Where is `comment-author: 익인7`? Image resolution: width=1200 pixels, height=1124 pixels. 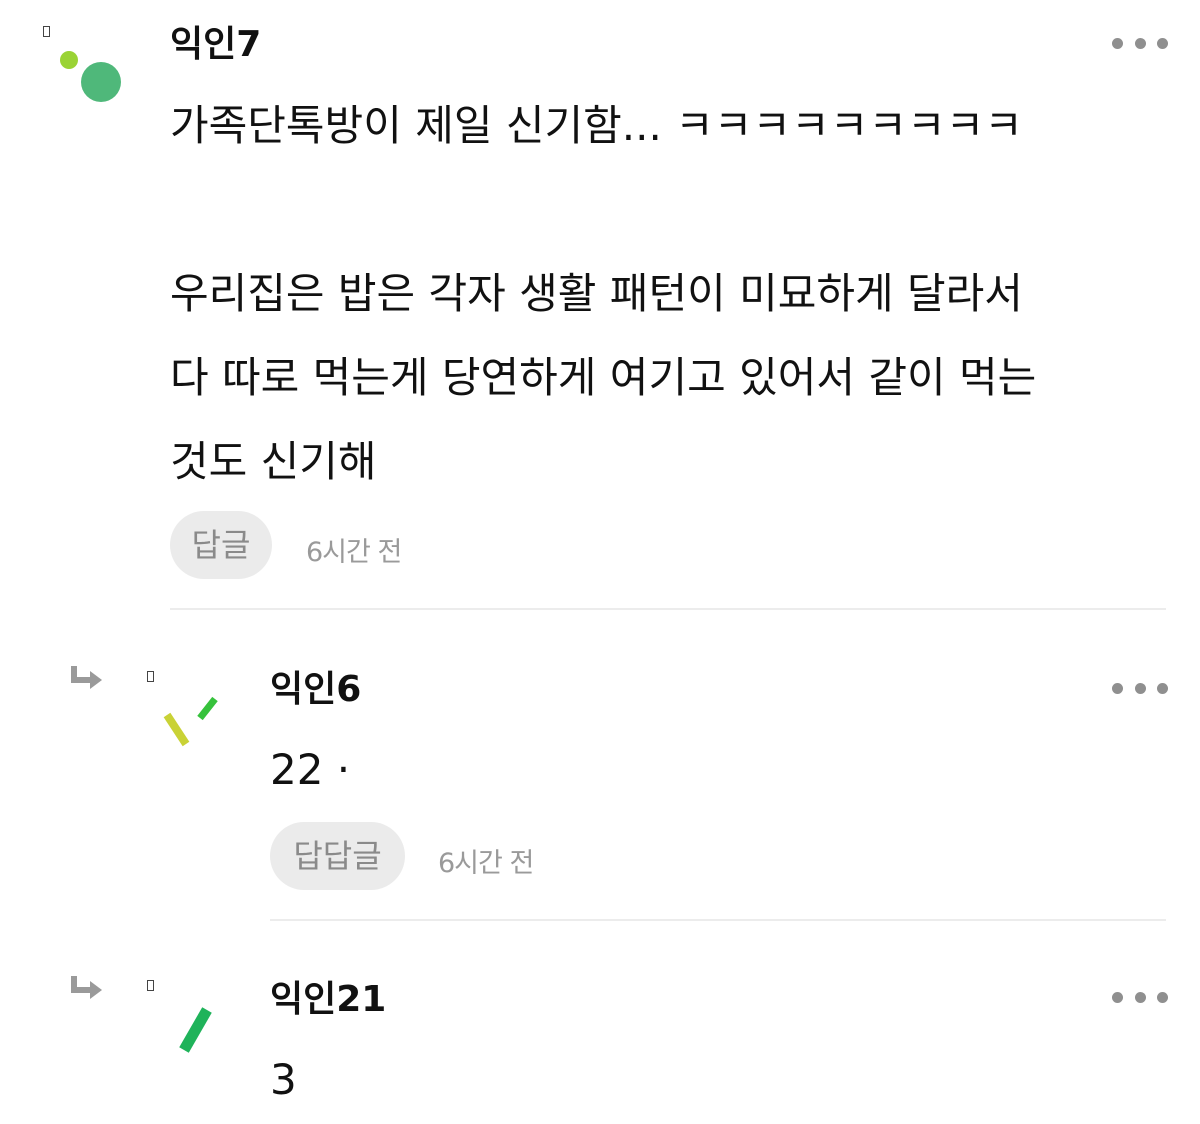 comment-author: 익인7 is located at coordinates (215, 45).